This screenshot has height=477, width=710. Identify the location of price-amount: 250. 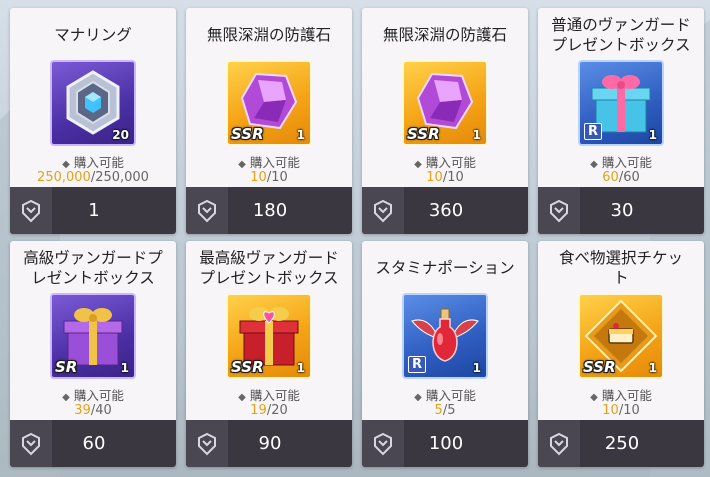
(622, 443).